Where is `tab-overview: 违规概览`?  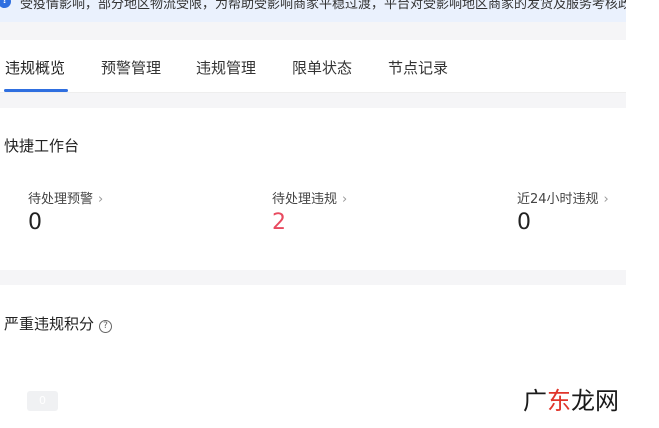
tab-overview: 违规概览 is located at coordinates (35, 67).